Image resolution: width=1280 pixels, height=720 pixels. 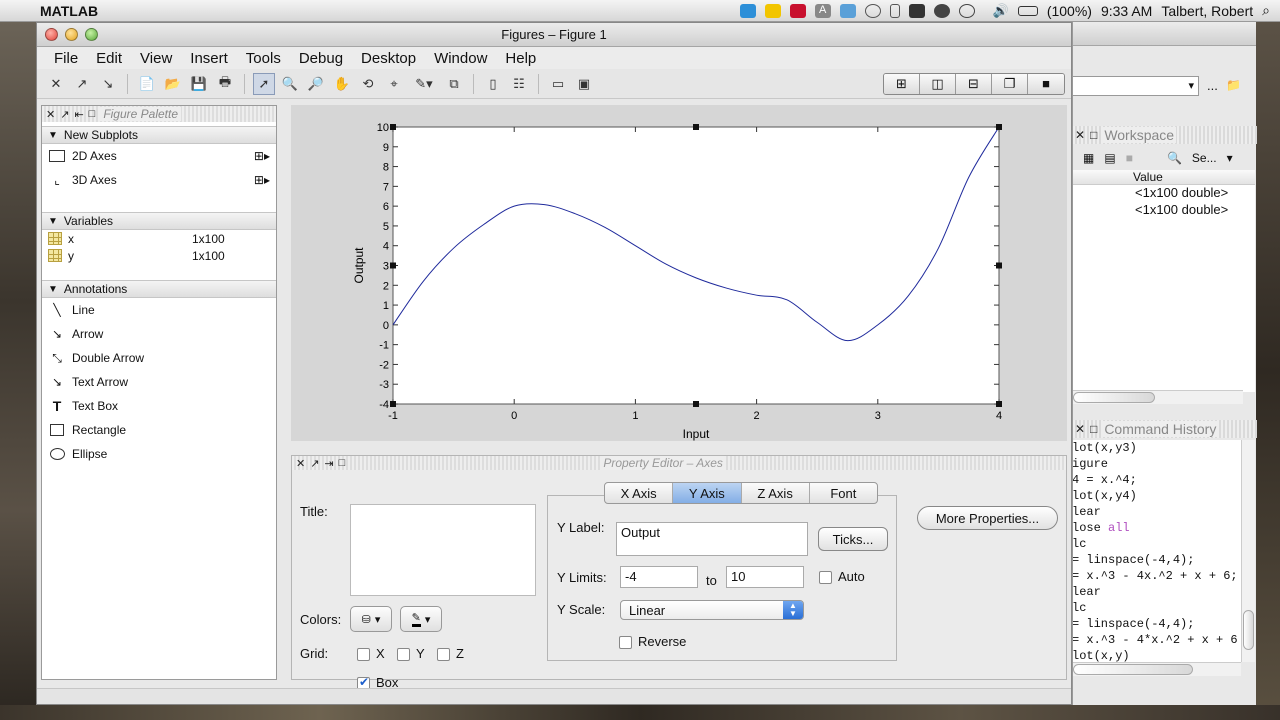 I want to click on menu-insert: Insert, so click(x=209, y=58).